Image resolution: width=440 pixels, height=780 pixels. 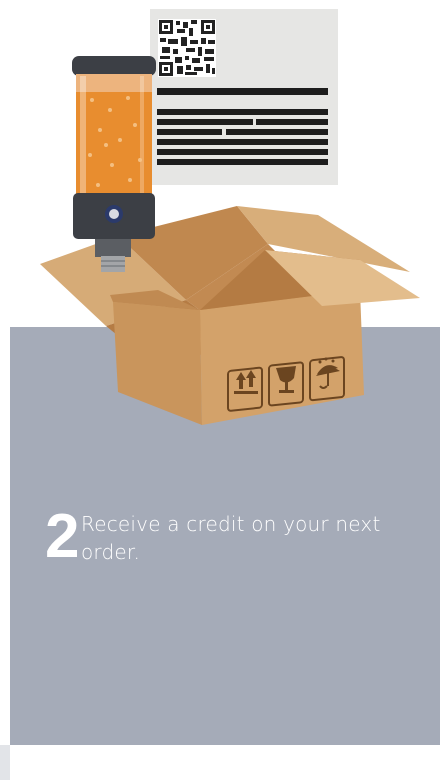 What do you see at coordinates (244, 97) in the screenshot?
I see `shipping-label` at bounding box center [244, 97].